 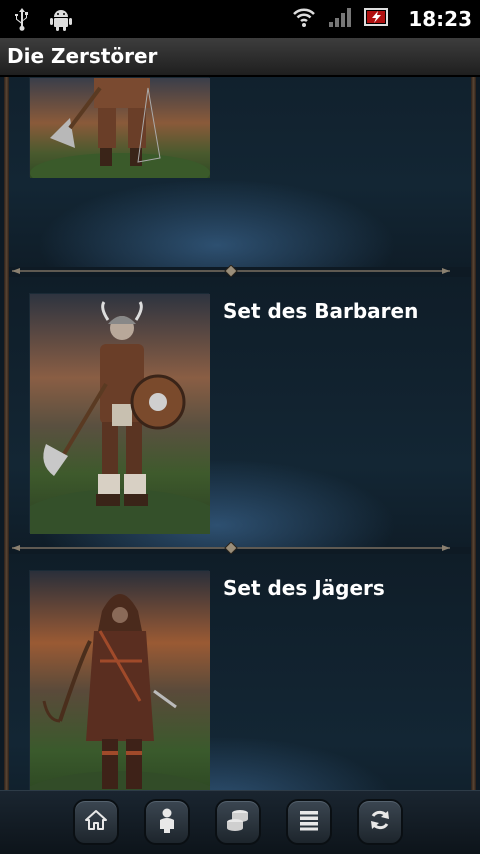 I want to click on home-icon, so click(x=96, y=822).